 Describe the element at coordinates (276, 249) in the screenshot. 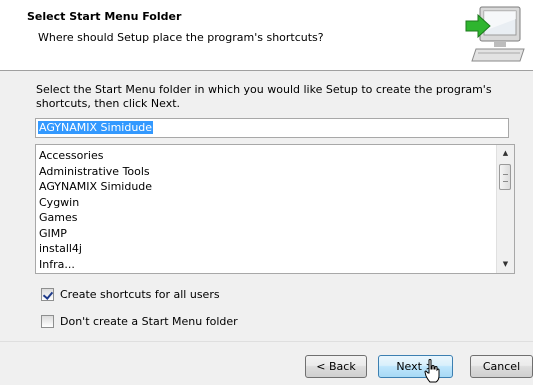

I see `list-item: install4j` at that location.